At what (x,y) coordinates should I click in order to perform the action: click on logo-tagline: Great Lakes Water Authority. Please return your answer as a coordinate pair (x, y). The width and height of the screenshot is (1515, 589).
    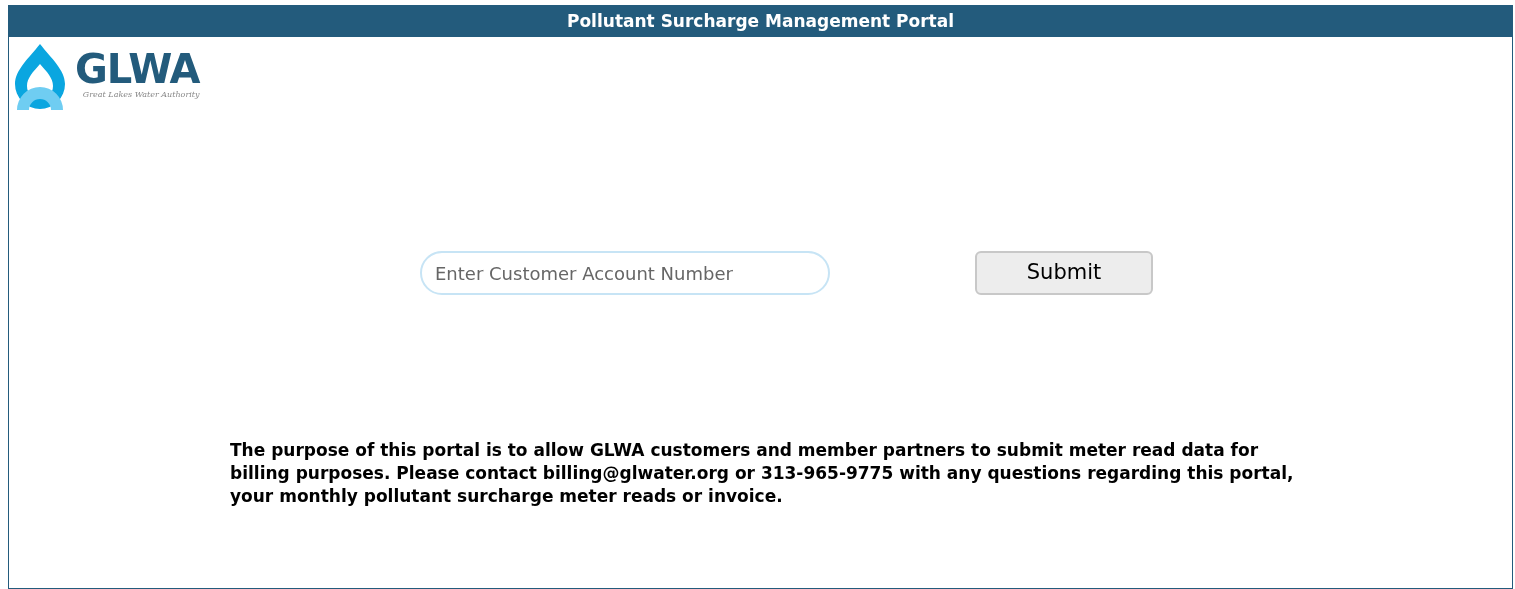
    Looking at the image, I should click on (141, 95).